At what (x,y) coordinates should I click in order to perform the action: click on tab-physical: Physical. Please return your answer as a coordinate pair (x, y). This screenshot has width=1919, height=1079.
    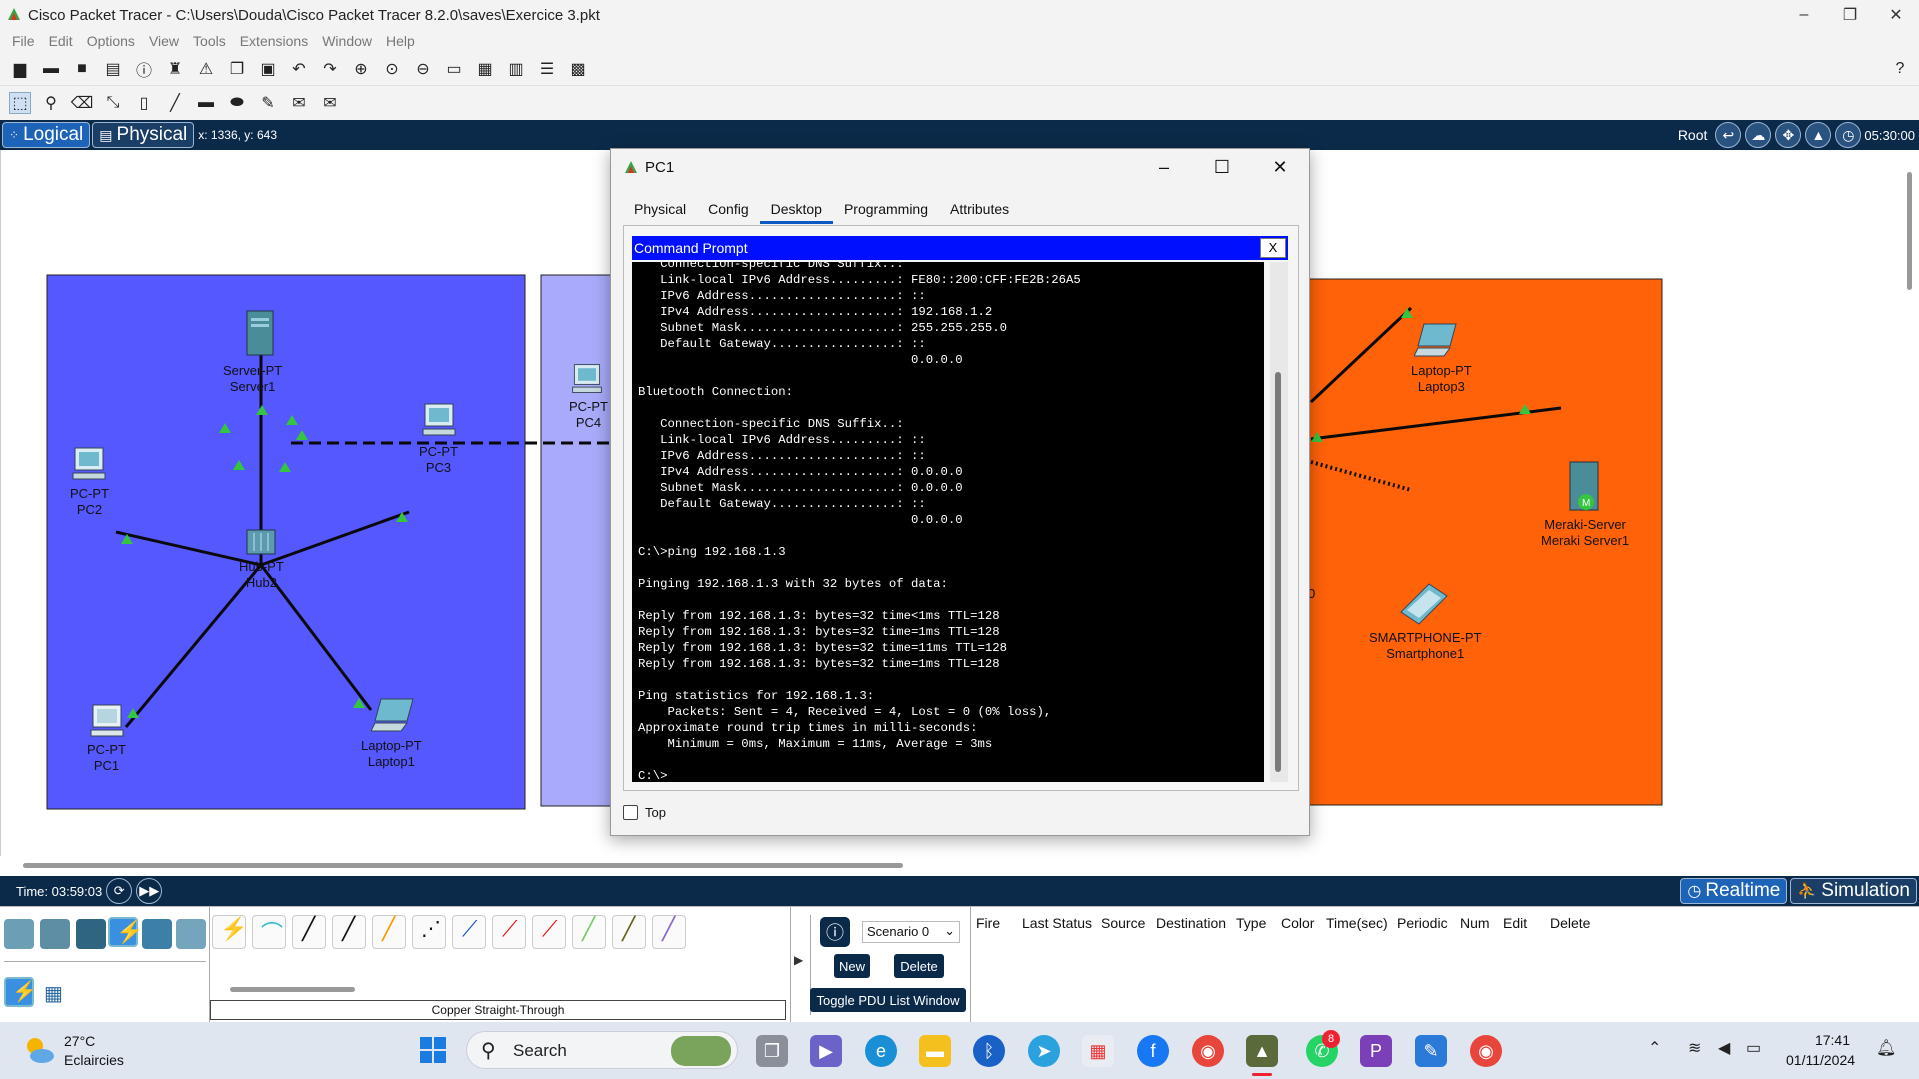
    Looking at the image, I should click on (660, 210).